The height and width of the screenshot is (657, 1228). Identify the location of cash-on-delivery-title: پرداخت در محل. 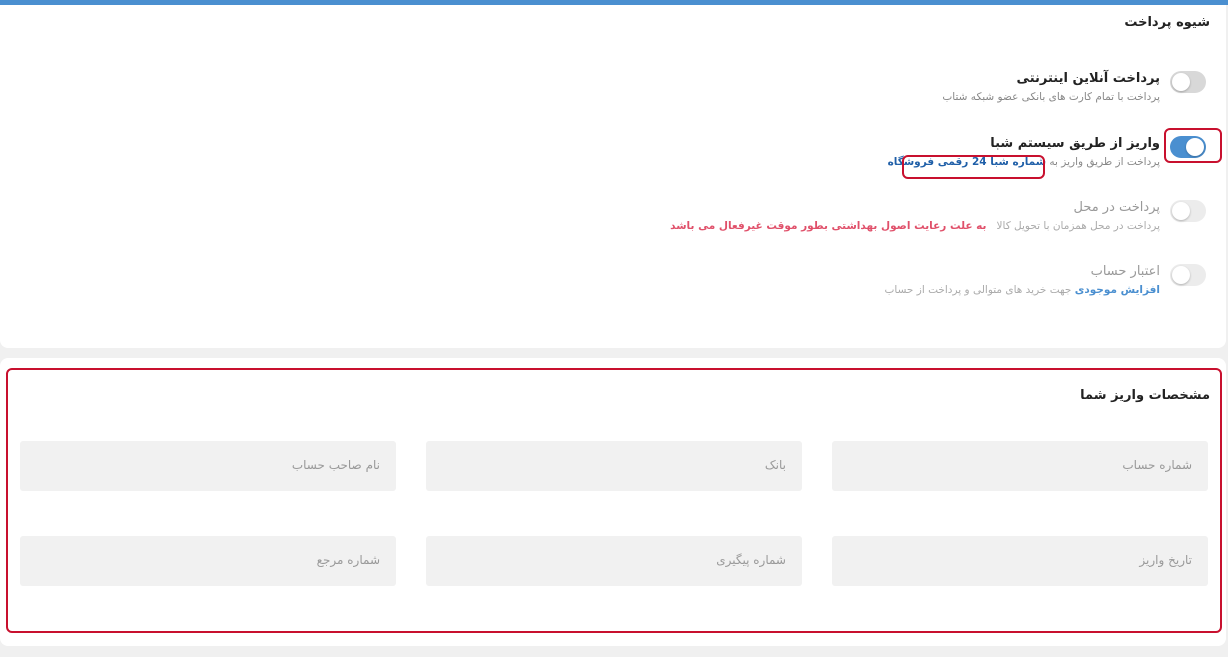
(1116, 207).